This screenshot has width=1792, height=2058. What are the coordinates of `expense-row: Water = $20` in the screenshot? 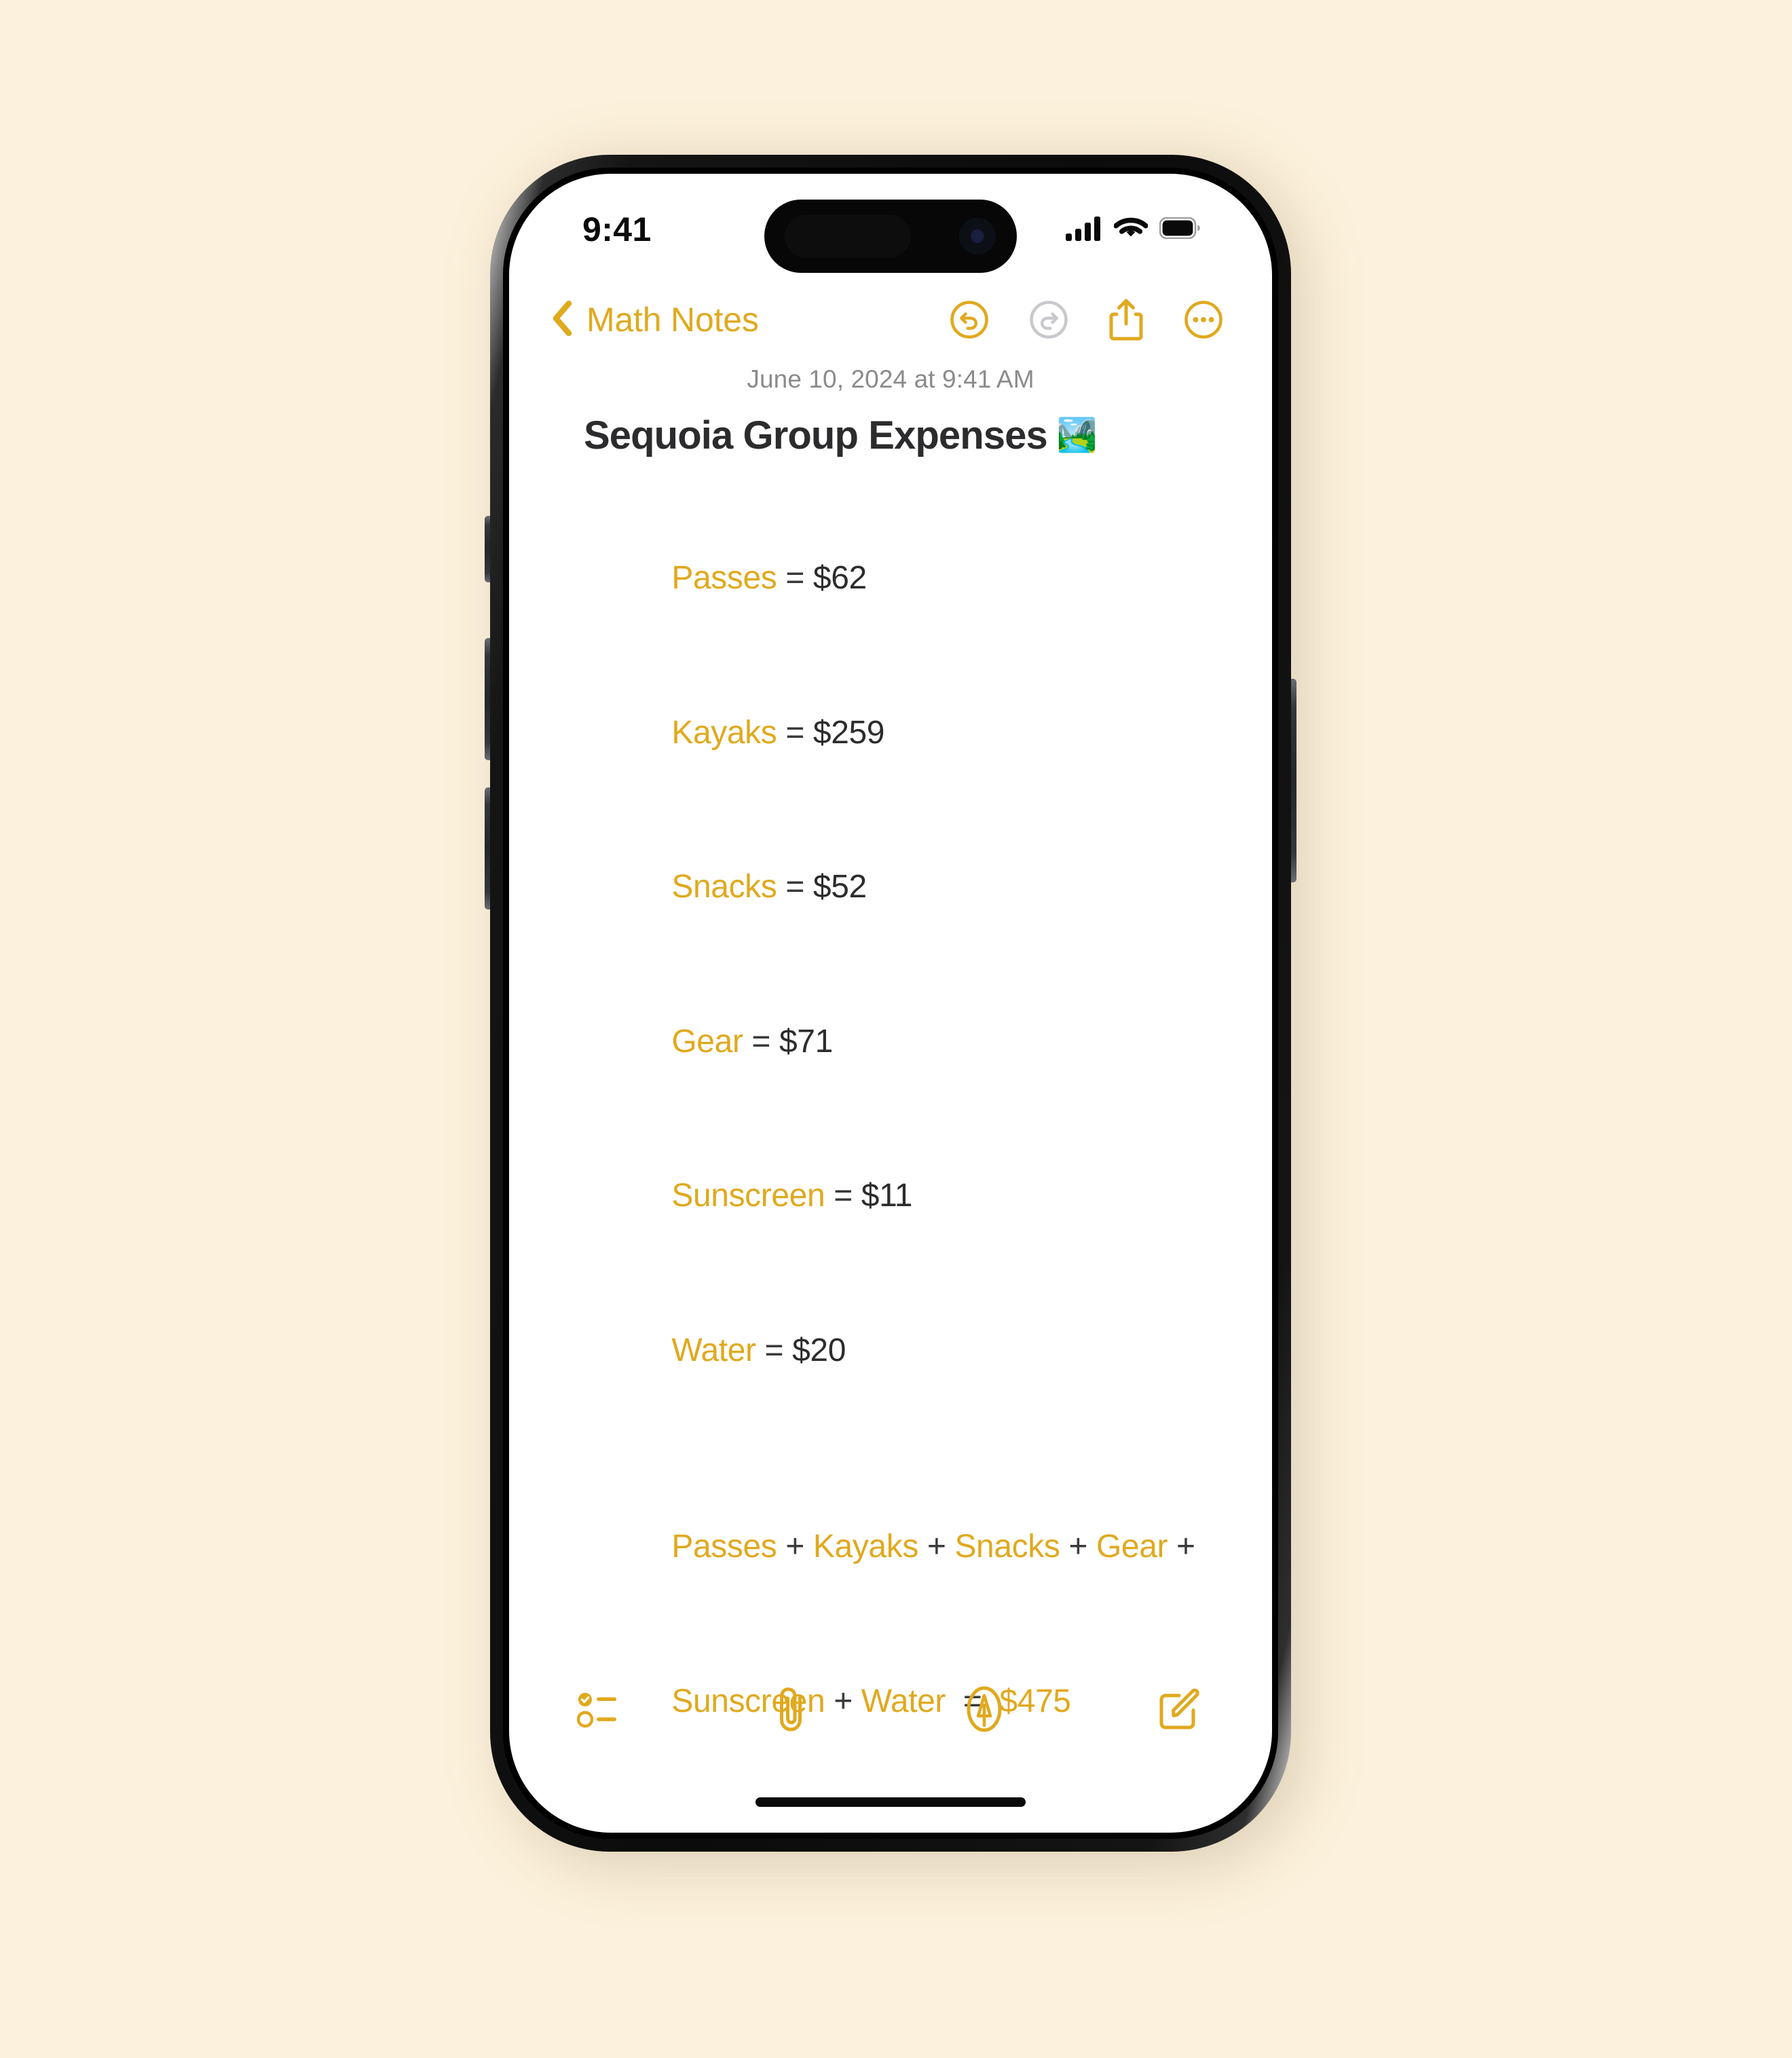 It's located at (896, 1350).